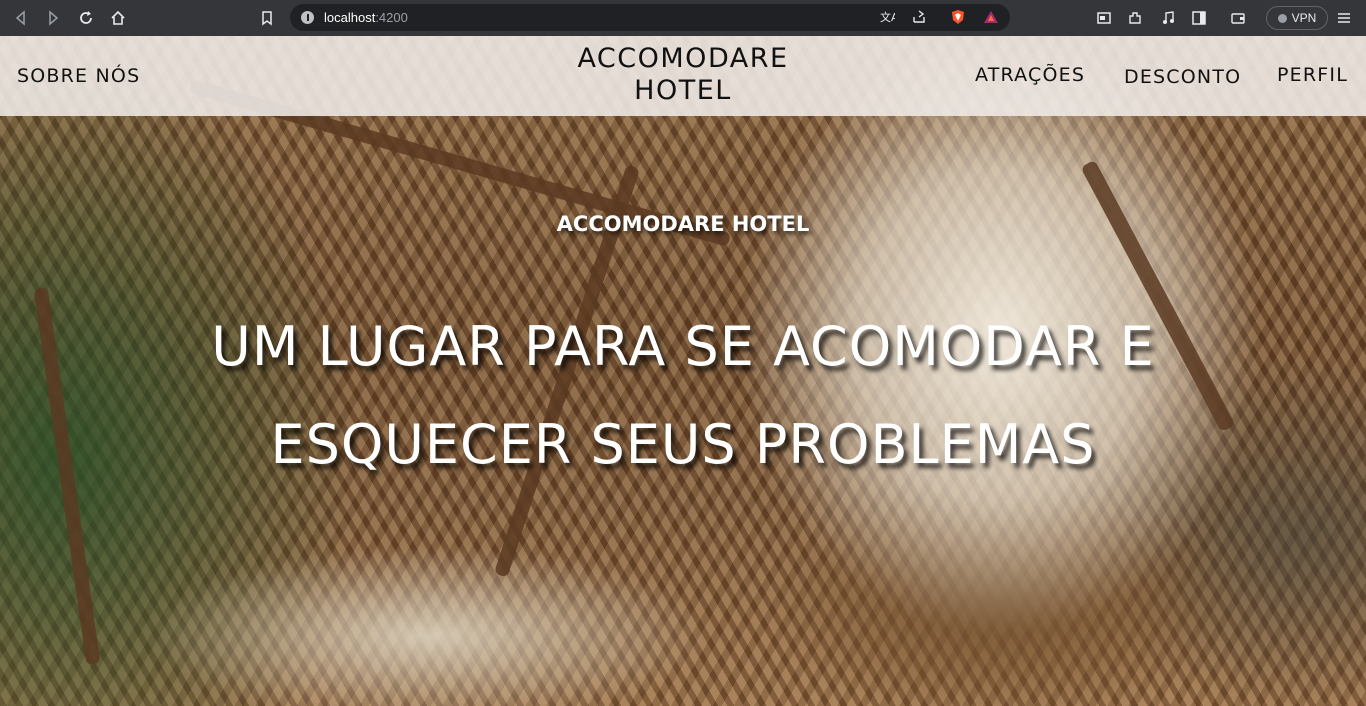 This screenshot has width=1366, height=706. I want to click on browser-toolbar: localhost:4200 文A VPN, so click(683, 18).